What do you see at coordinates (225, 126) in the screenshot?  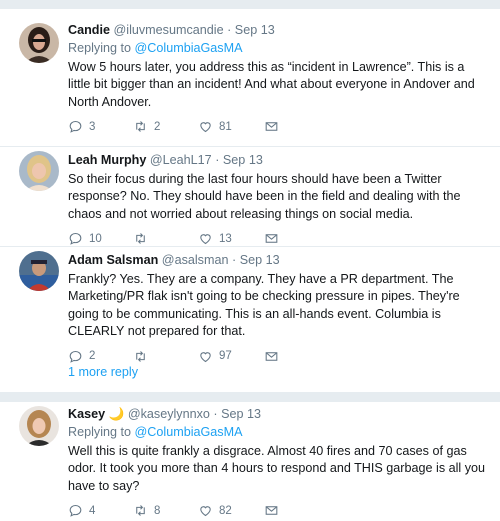 I see `like-count: 81` at bounding box center [225, 126].